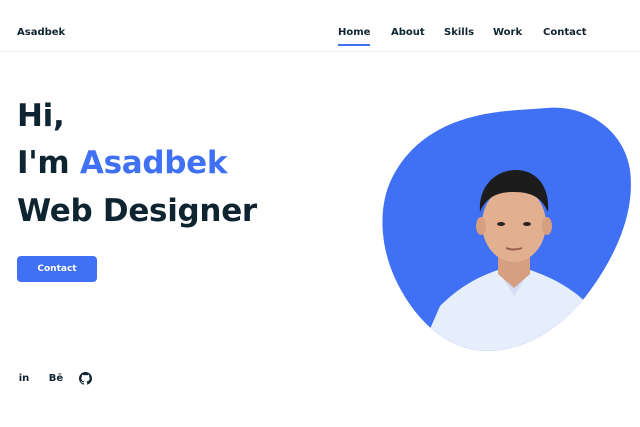  I want to click on github-icon, so click(85, 378).